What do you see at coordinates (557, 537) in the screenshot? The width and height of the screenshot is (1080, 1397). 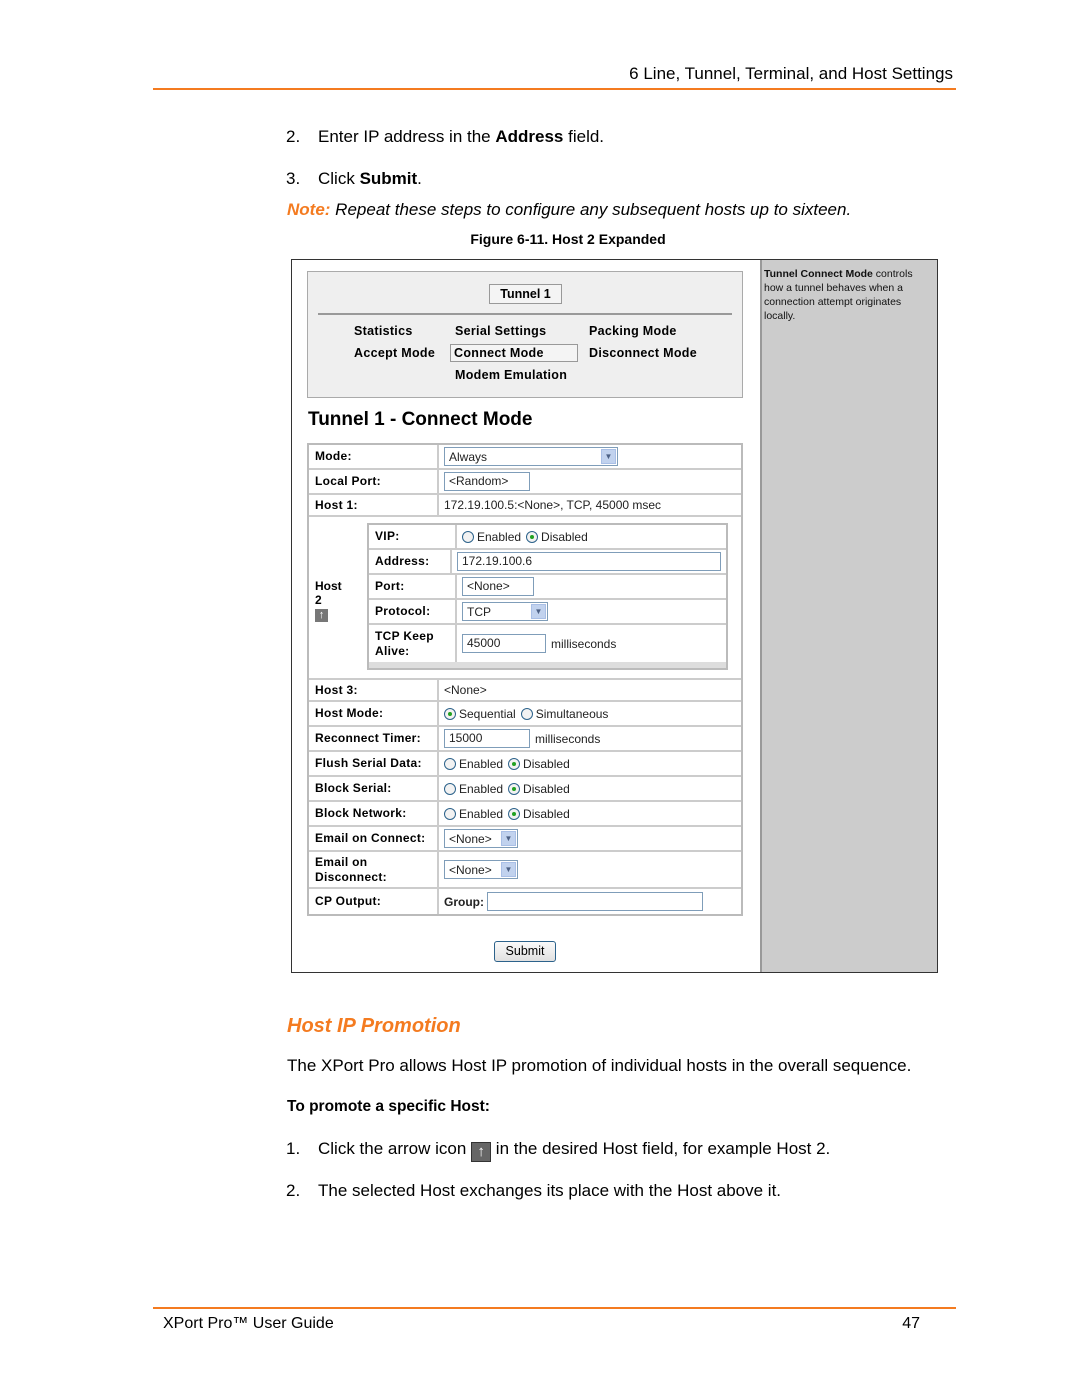 I see `vip-disabled-radio: Disabled` at bounding box center [557, 537].